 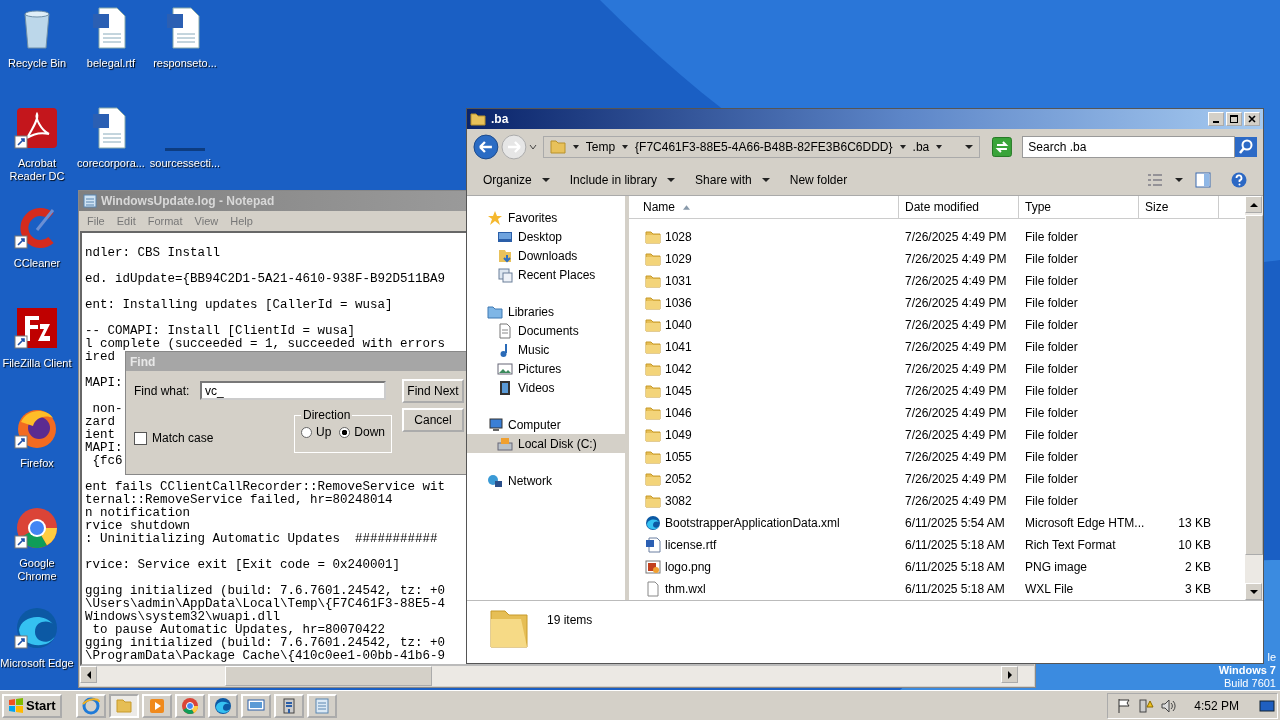 I want to click on nav-item: Downloads, so click(x=546, y=255).